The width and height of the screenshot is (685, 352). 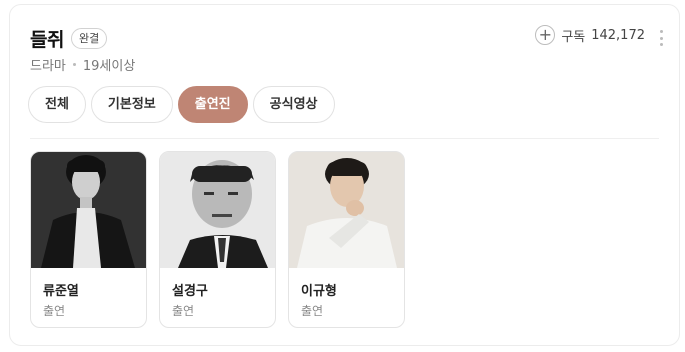 I want to click on status-badge: 완결, so click(x=89, y=38).